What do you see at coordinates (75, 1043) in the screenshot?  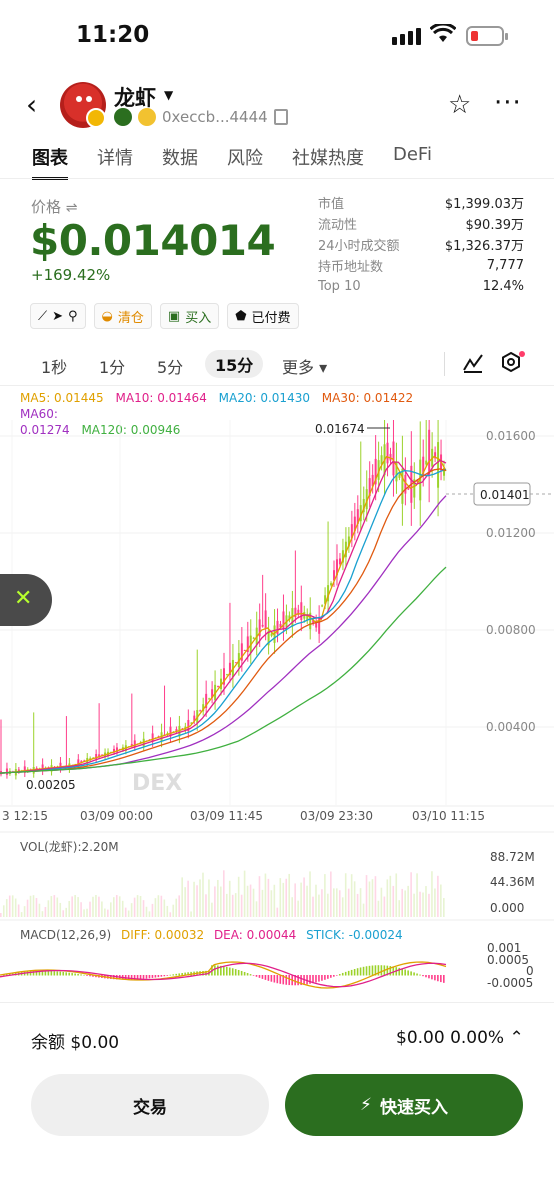 I see `balance: 余额 $0.00` at bounding box center [75, 1043].